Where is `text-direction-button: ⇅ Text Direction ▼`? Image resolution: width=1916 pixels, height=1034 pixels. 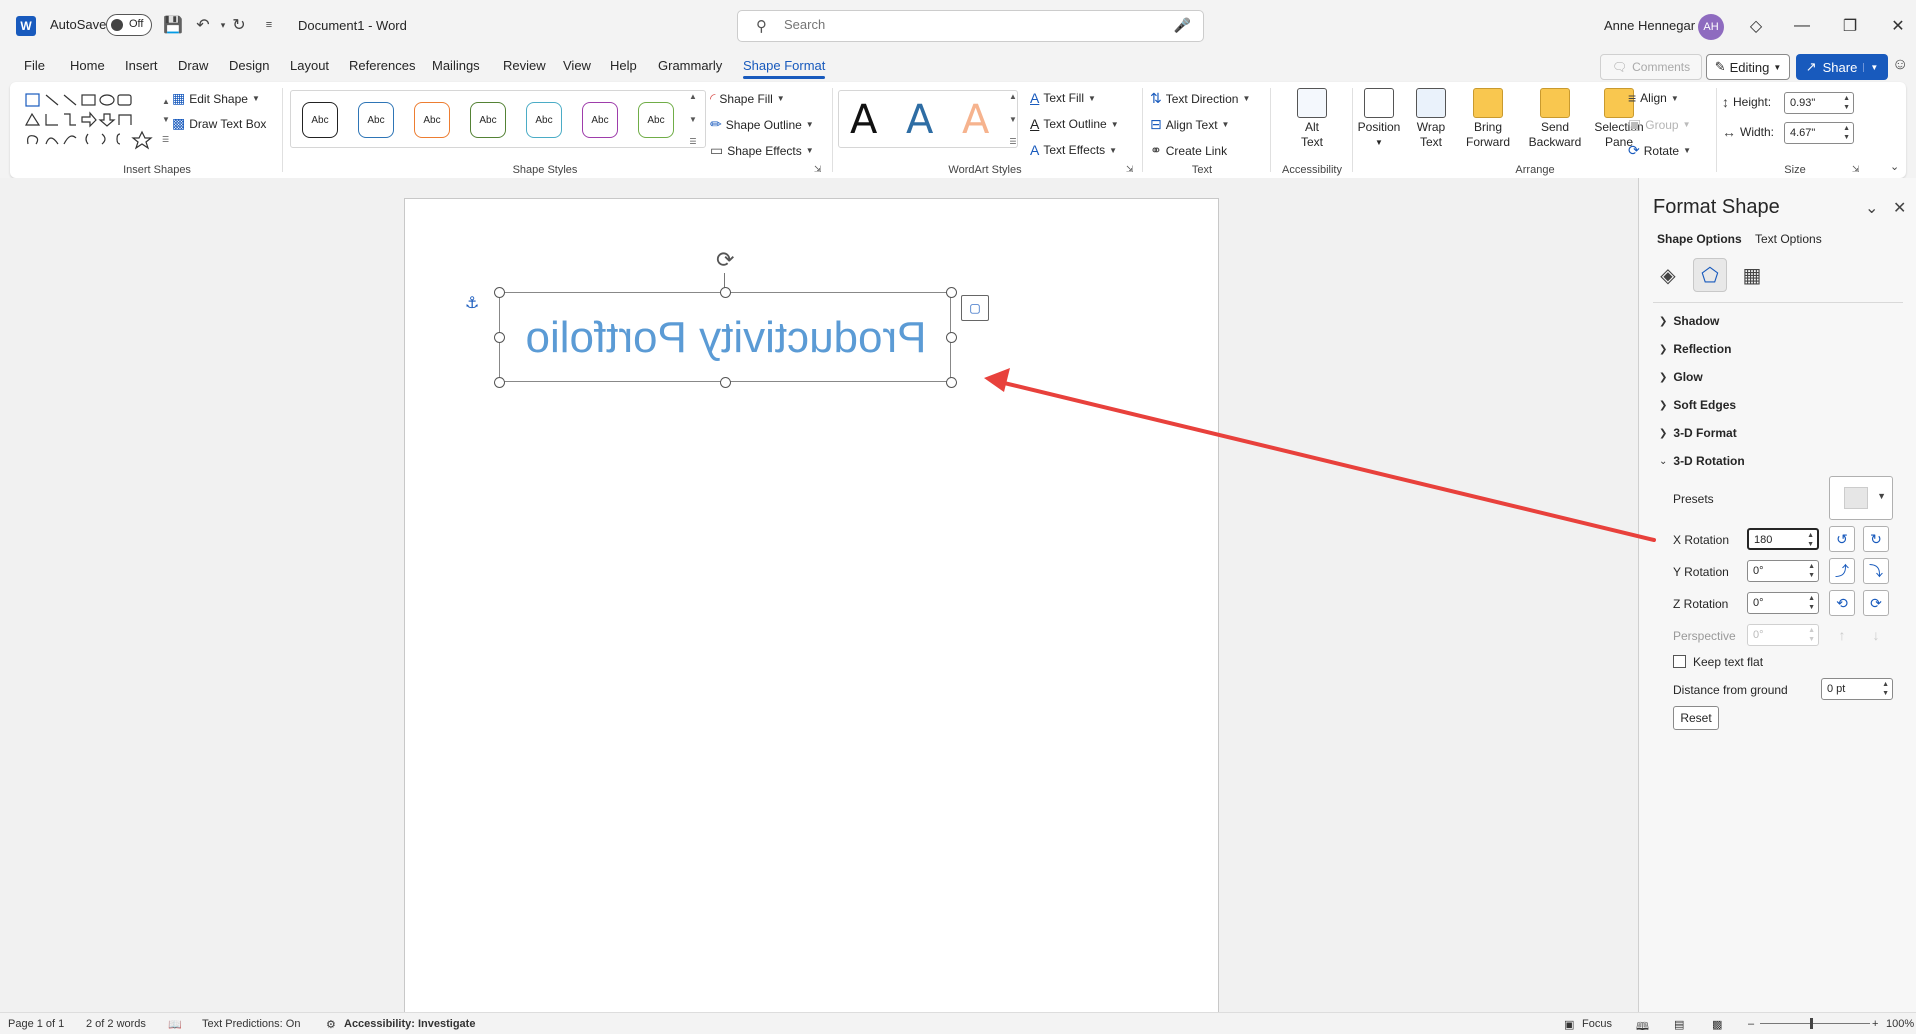 text-direction-button: ⇅ Text Direction ▼ is located at coordinates (1200, 98).